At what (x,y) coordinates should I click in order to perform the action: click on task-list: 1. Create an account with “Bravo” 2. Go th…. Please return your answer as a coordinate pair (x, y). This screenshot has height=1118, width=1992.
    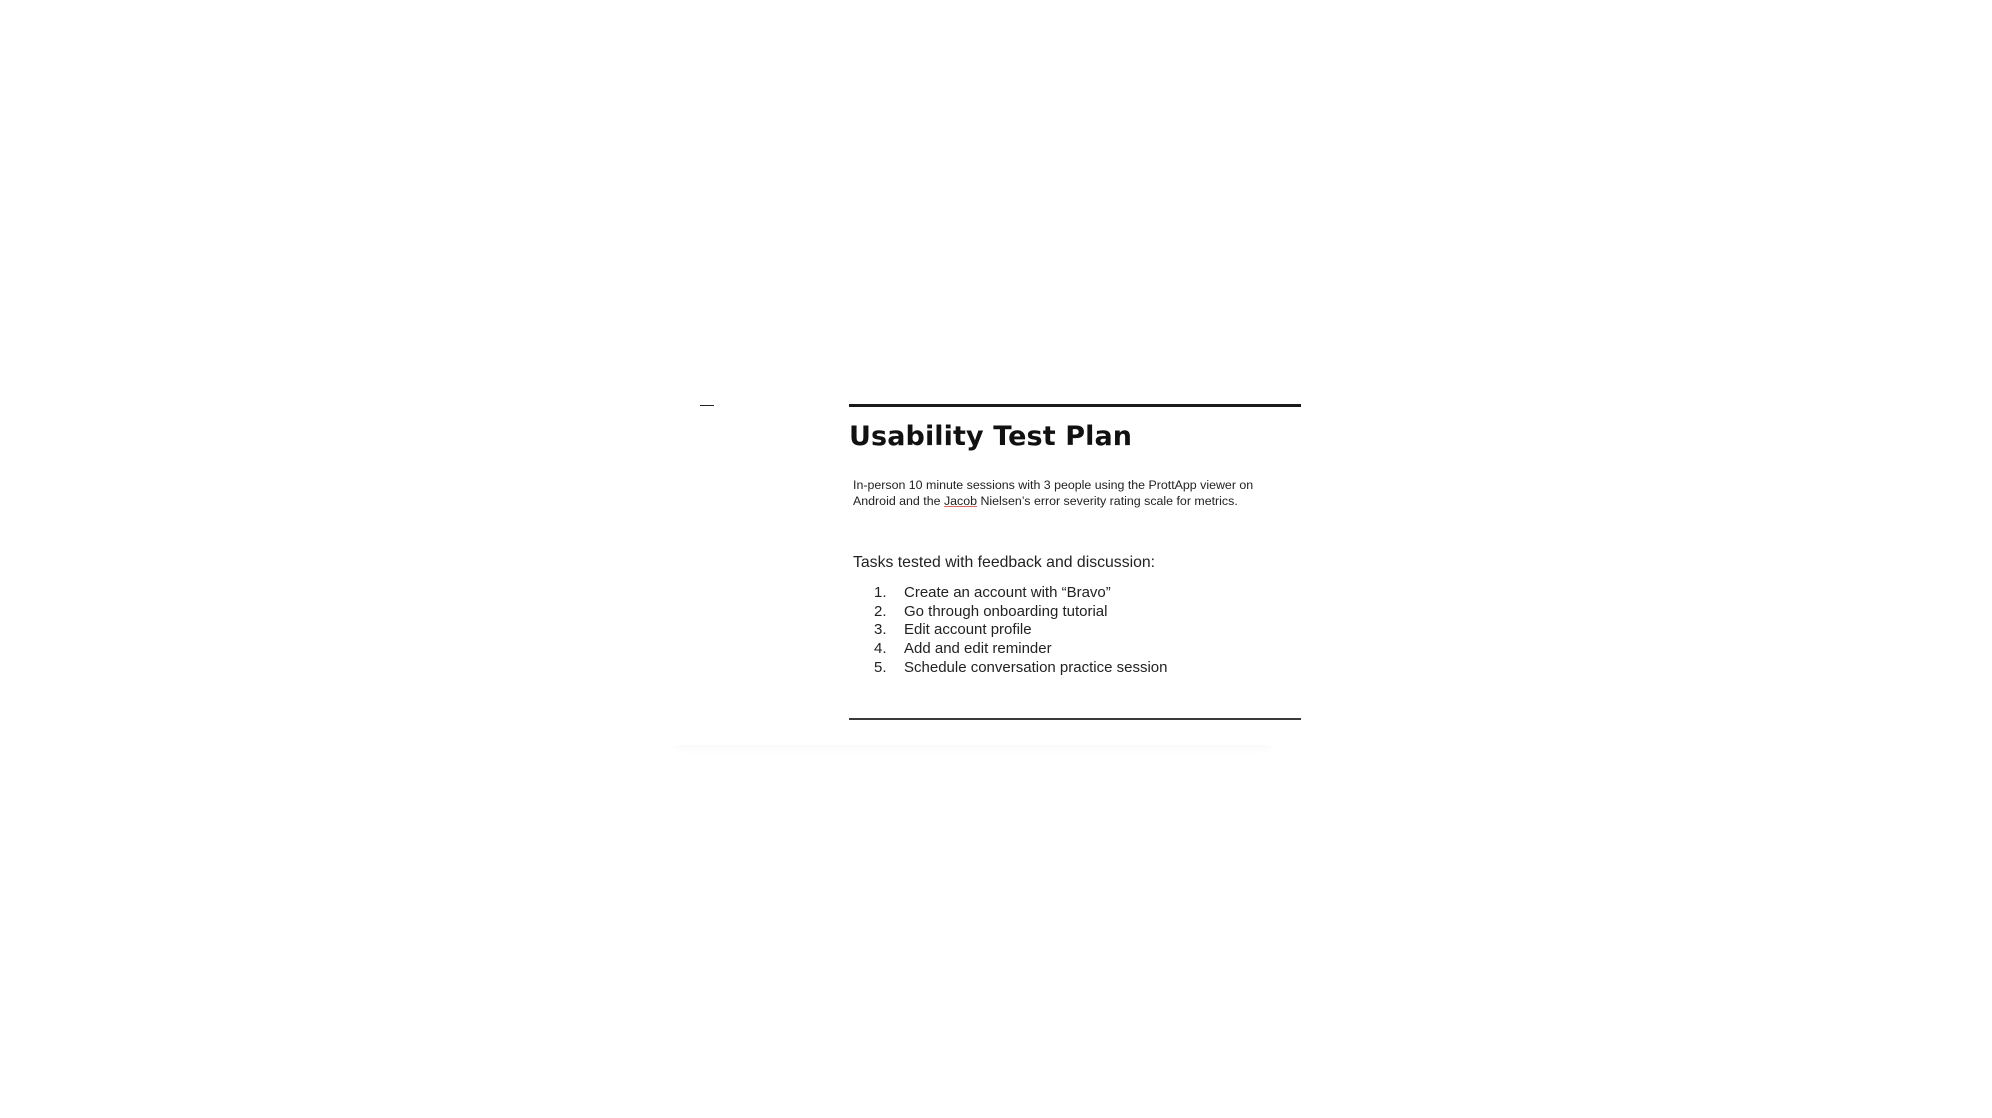
    Looking at the image, I should click on (1019, 630).